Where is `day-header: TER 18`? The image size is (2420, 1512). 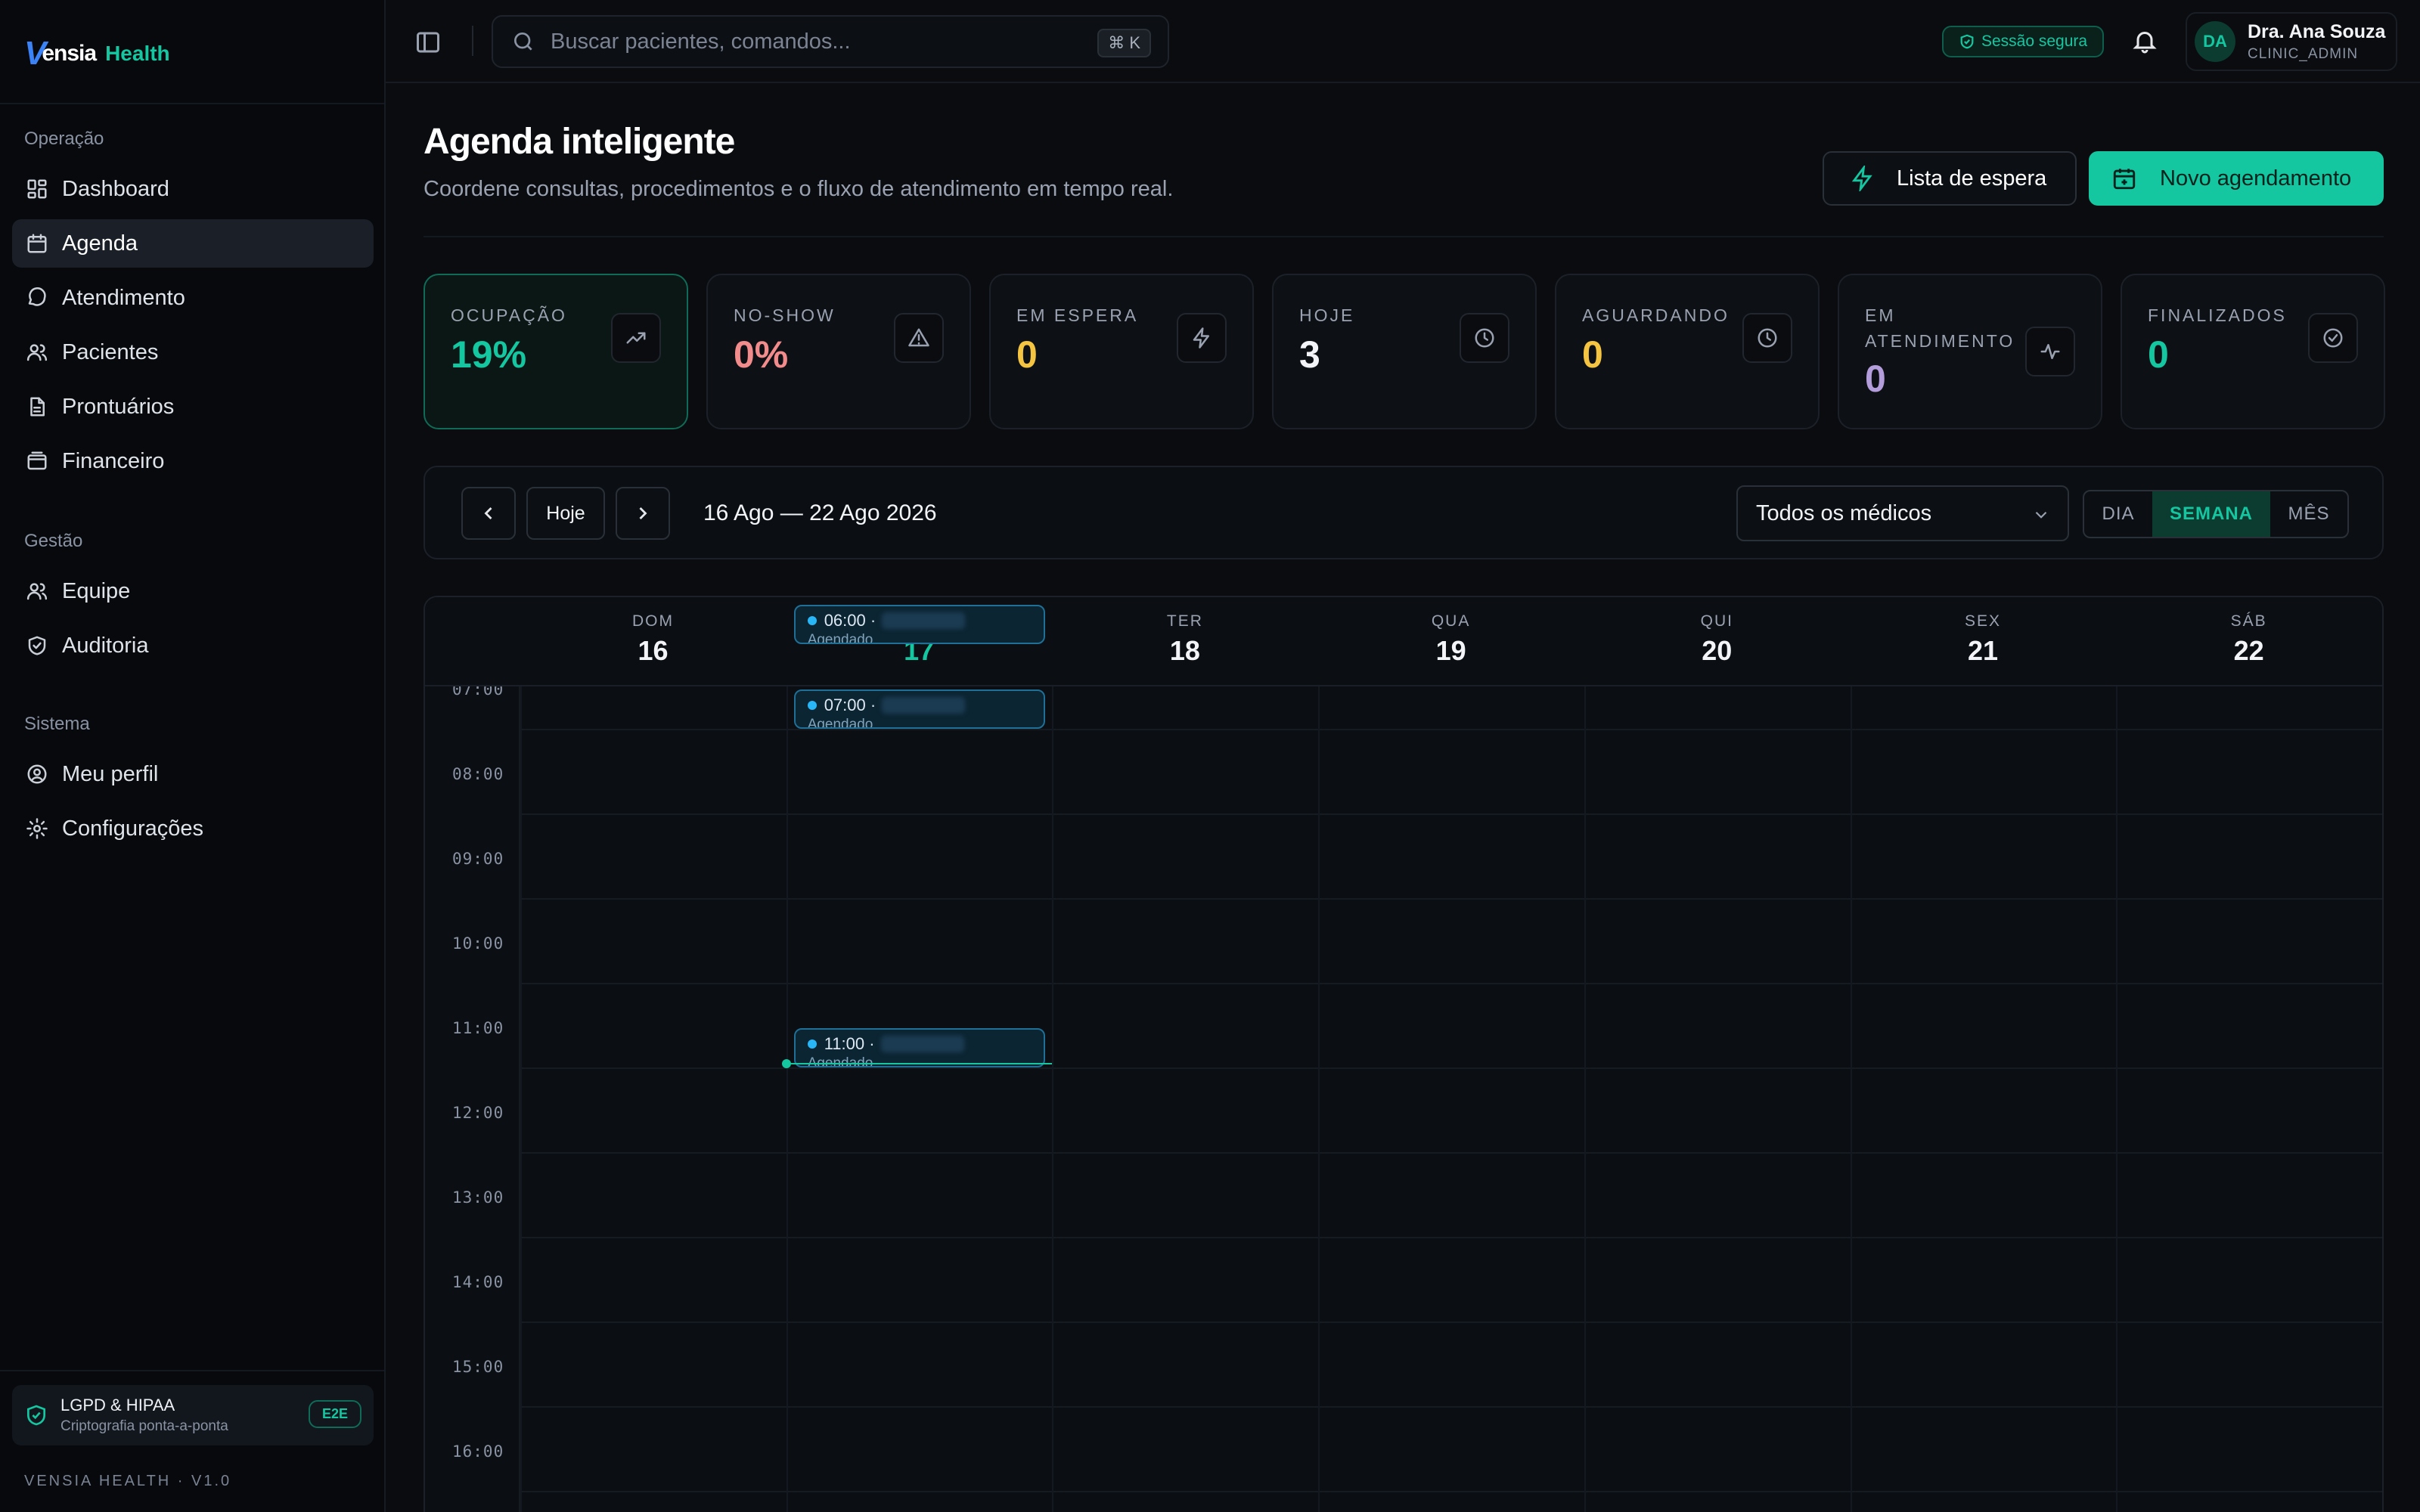 day-header: TER 18 is located at coordinates (1184, 641).